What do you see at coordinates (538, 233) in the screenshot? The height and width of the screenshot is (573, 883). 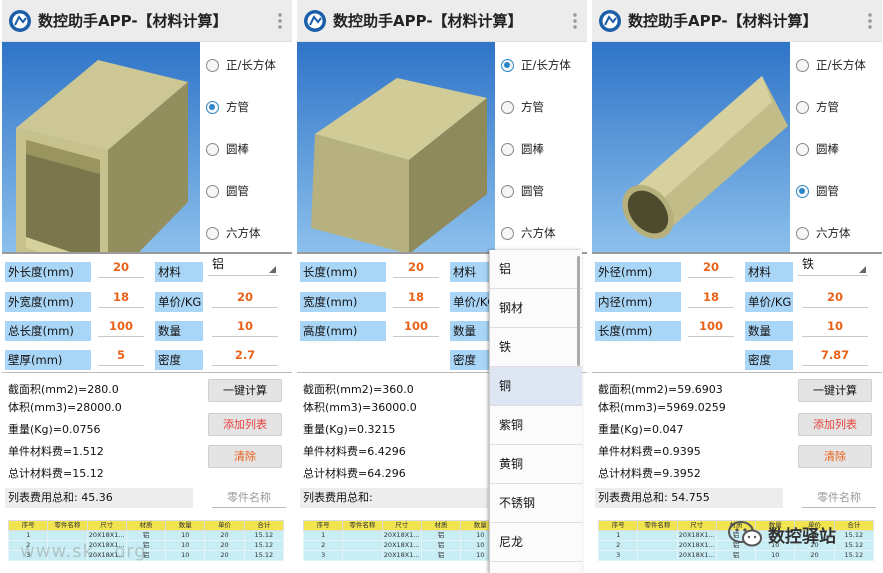 I see `shape-option-label: 六方体` at bounding box center [538, 233].